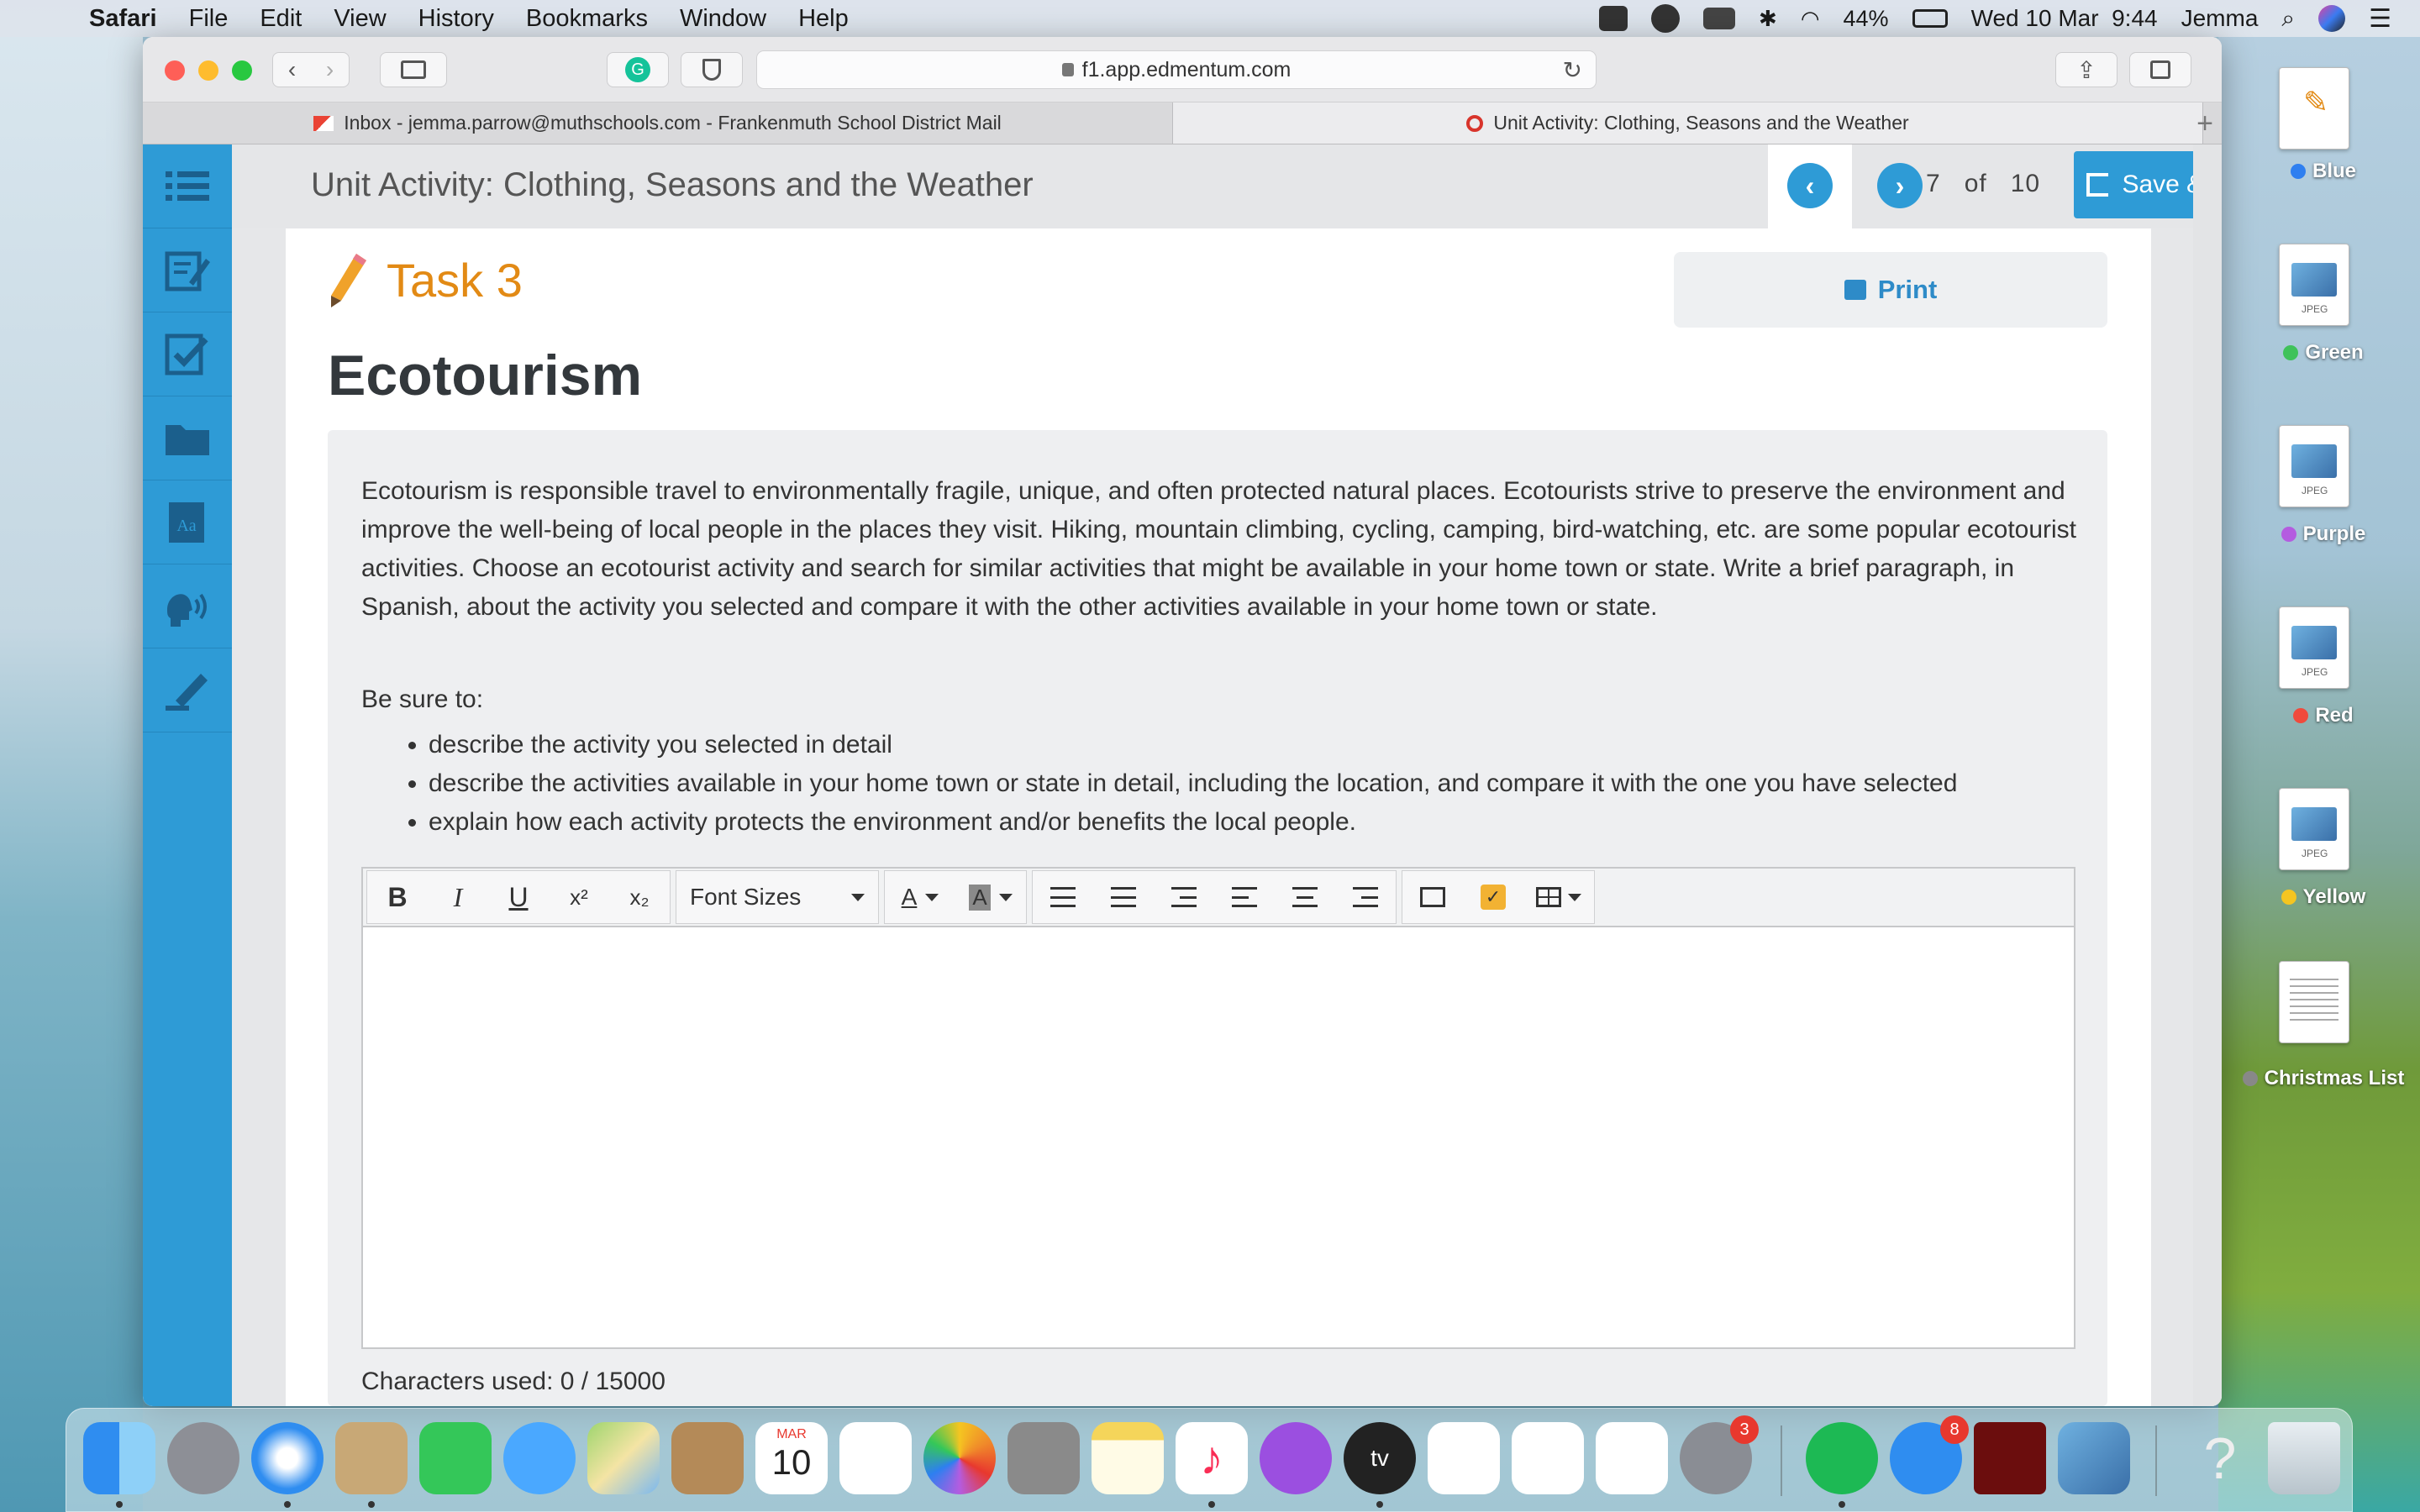 This screenshot has height=1512, width=2420. Describe the element at coordinates (2380, 19) in the screenshot. I see `control-center-icon: ☰` at that location.